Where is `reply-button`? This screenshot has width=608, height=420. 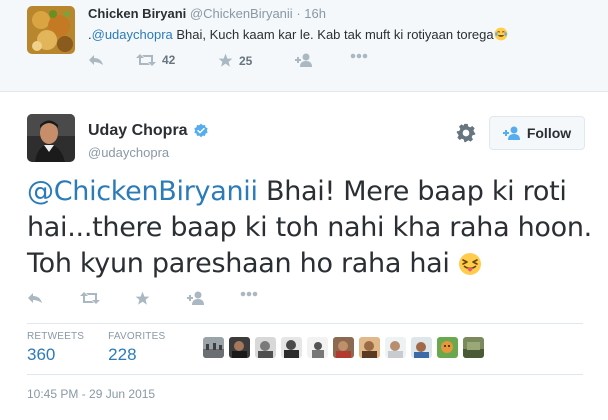
reply-button is located at coordinates (96, 60).